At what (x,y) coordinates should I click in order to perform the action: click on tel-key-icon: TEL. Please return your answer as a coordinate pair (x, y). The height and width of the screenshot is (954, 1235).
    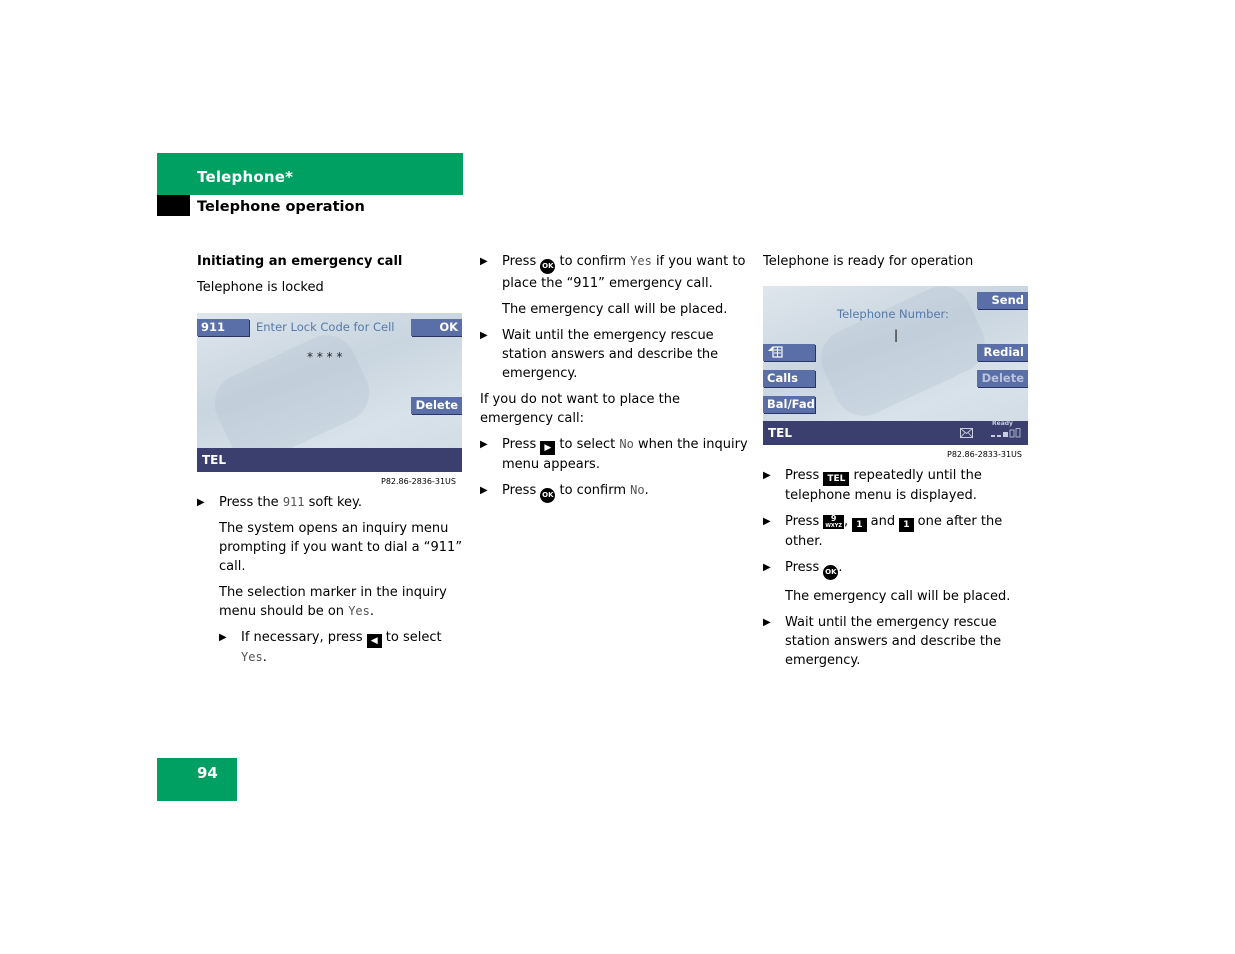
    Looking at the image, I should click on (836, 479).